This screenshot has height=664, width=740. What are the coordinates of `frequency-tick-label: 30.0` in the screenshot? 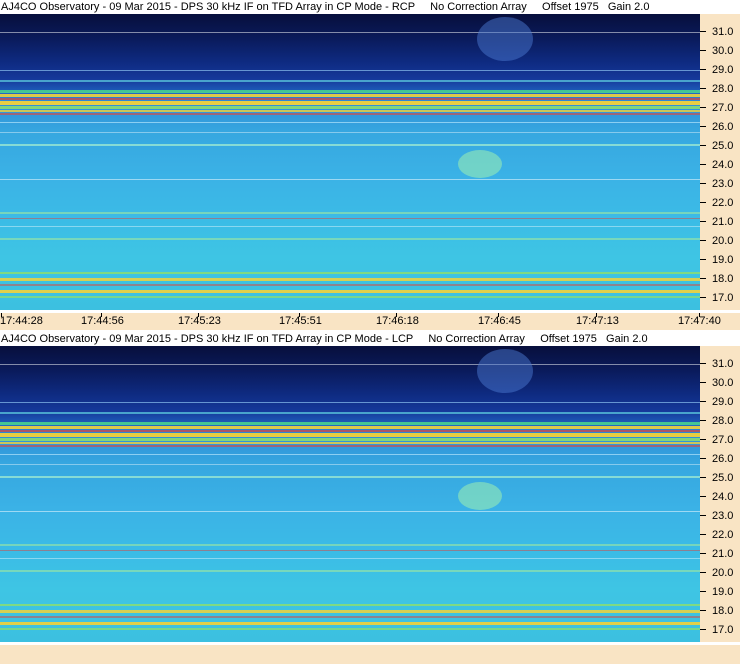 It's located at (723, 383).